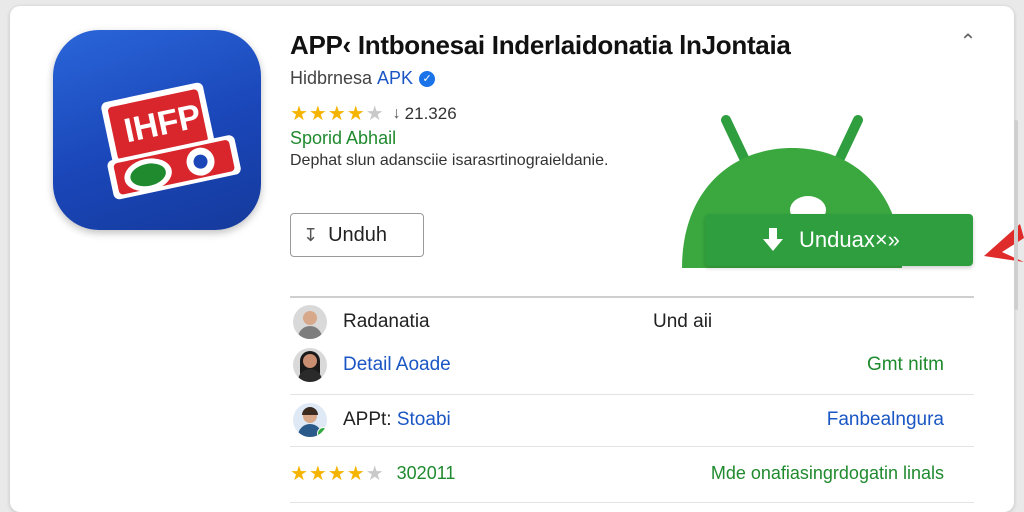  What do you see at coordinates (396, 113) in the screenshot?
I see `download-count-icon: ↓` at bounding box center [396, 113].